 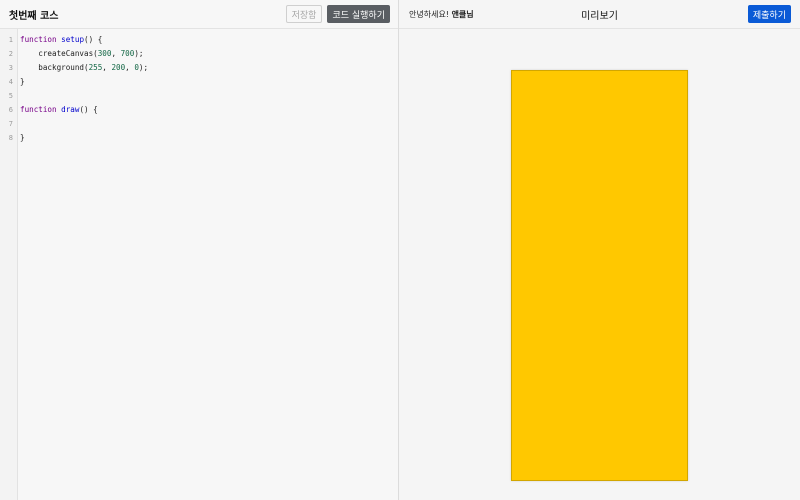 I want to click on preview-title: 미리보기, so click(x=599, y=16).